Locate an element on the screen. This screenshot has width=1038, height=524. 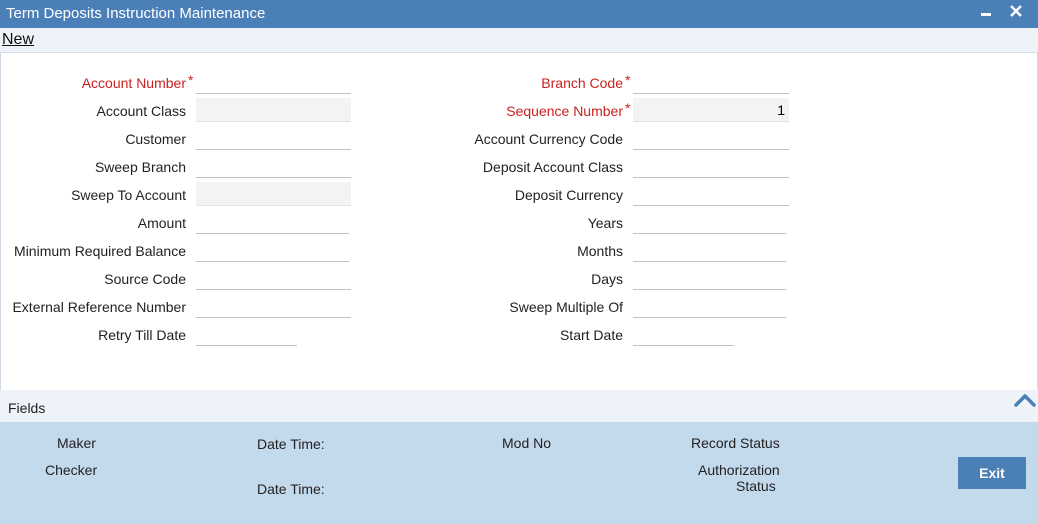
source-code-input is located at coordinates (273, 278).